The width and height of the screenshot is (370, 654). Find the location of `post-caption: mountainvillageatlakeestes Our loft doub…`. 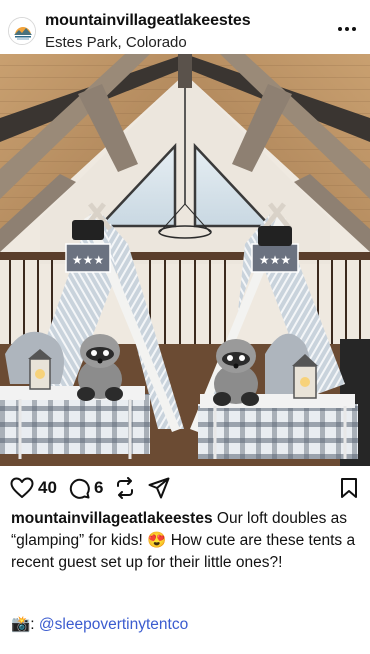

post-caption: mountainvillageatlakeestes Our loft doub… is located at coordinates (186, 541).